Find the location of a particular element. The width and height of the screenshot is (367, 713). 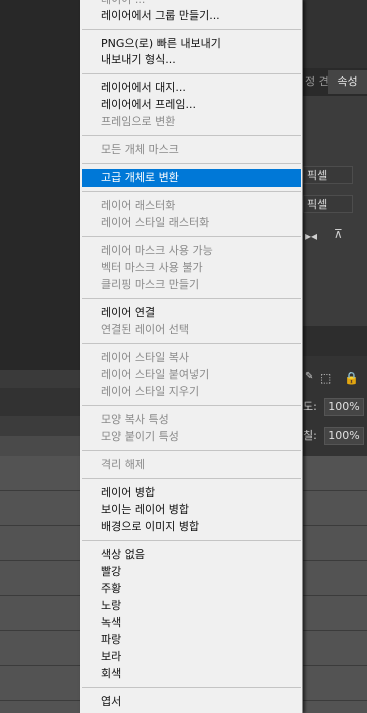

menu-item-color-yellow: 노랑 is located at coordinates (190, 605).